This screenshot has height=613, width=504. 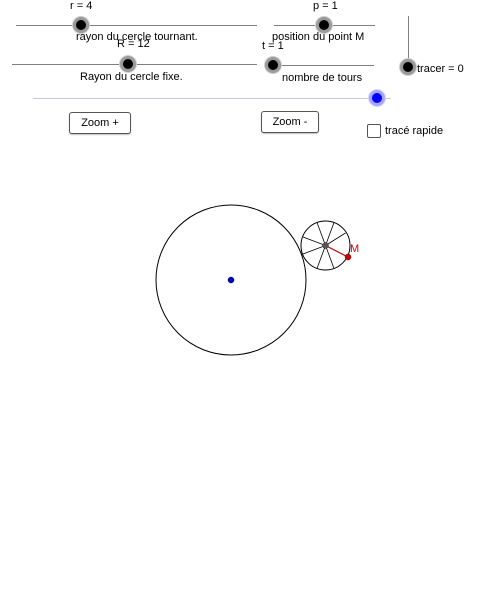 What do you see at coordinates (354, 249) in the screenshot?
I see `point-m-label: M` at bounding box center [354, 249].